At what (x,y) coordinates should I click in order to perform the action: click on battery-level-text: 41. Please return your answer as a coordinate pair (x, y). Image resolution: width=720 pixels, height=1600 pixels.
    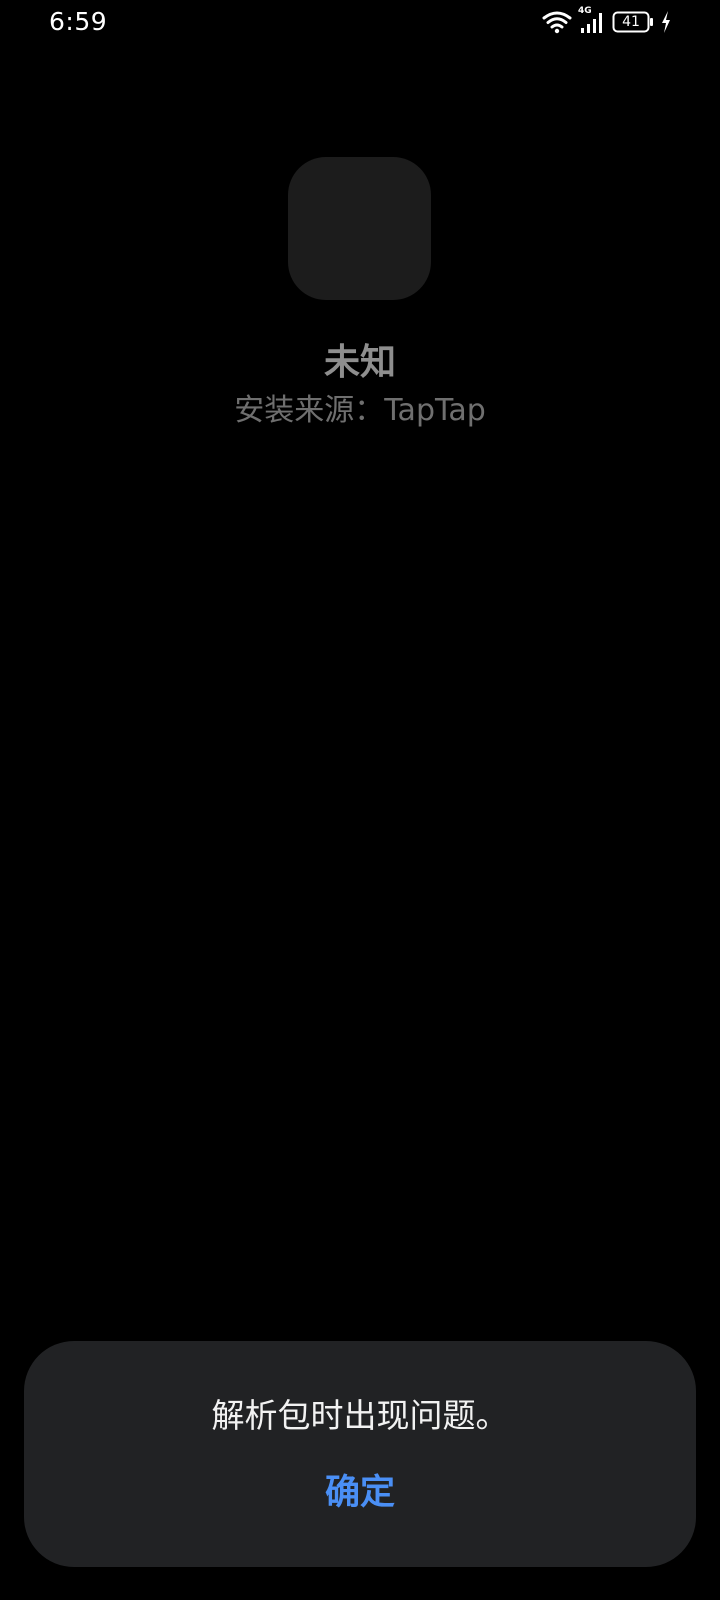
    Looking at the image, I should click on (631, 22).